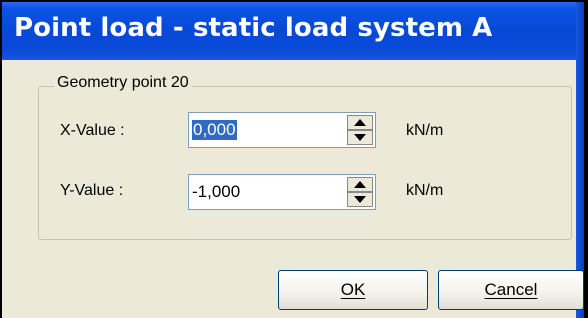 This screenshot has width=588, height=318. What do you see at coordinates (123, 83) in the screenshot?
I see `groupbox-legend: Geometry point 20` at bounding box center [123, 83].